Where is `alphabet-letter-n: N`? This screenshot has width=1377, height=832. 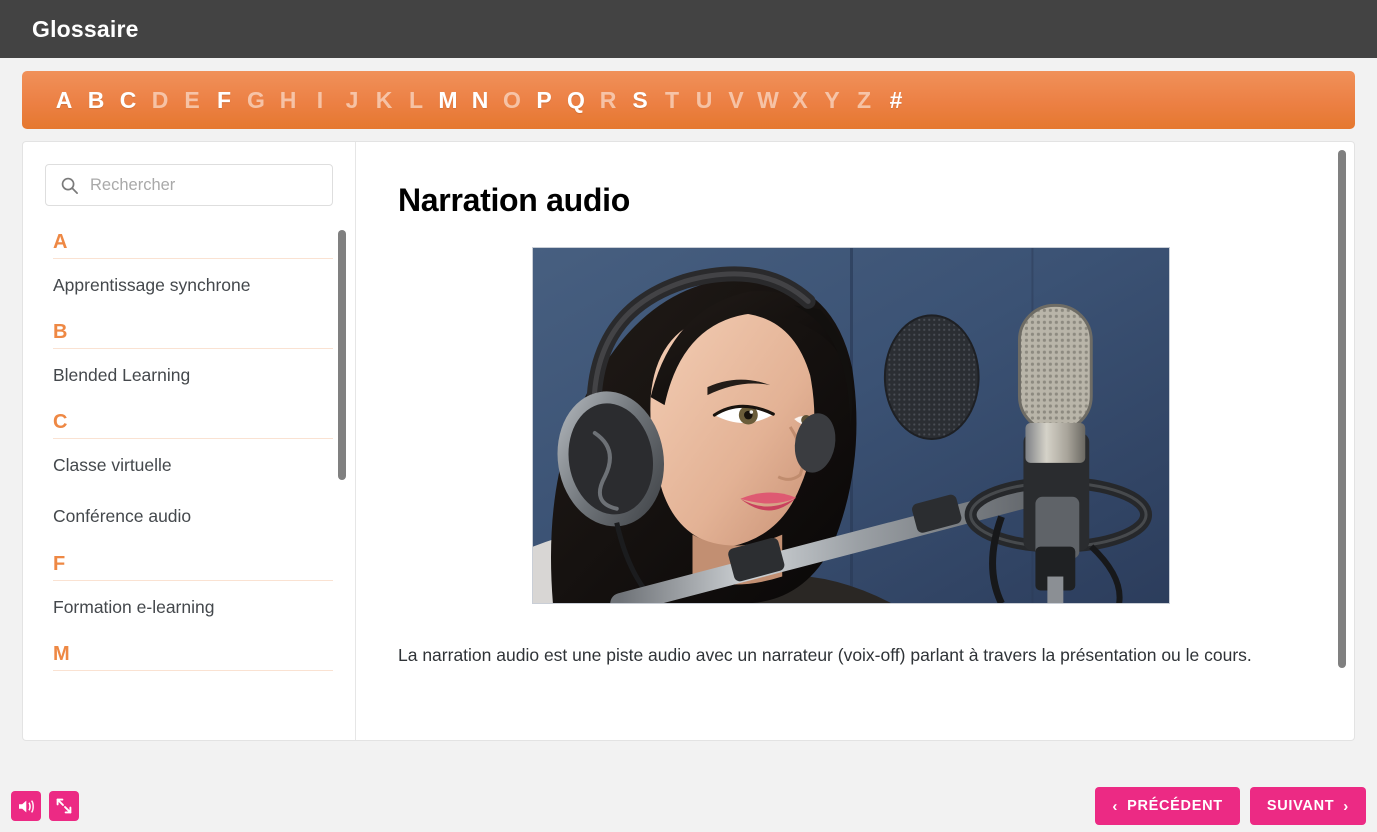 alphabet-letter-n: N is located at coordinates (480, 100).